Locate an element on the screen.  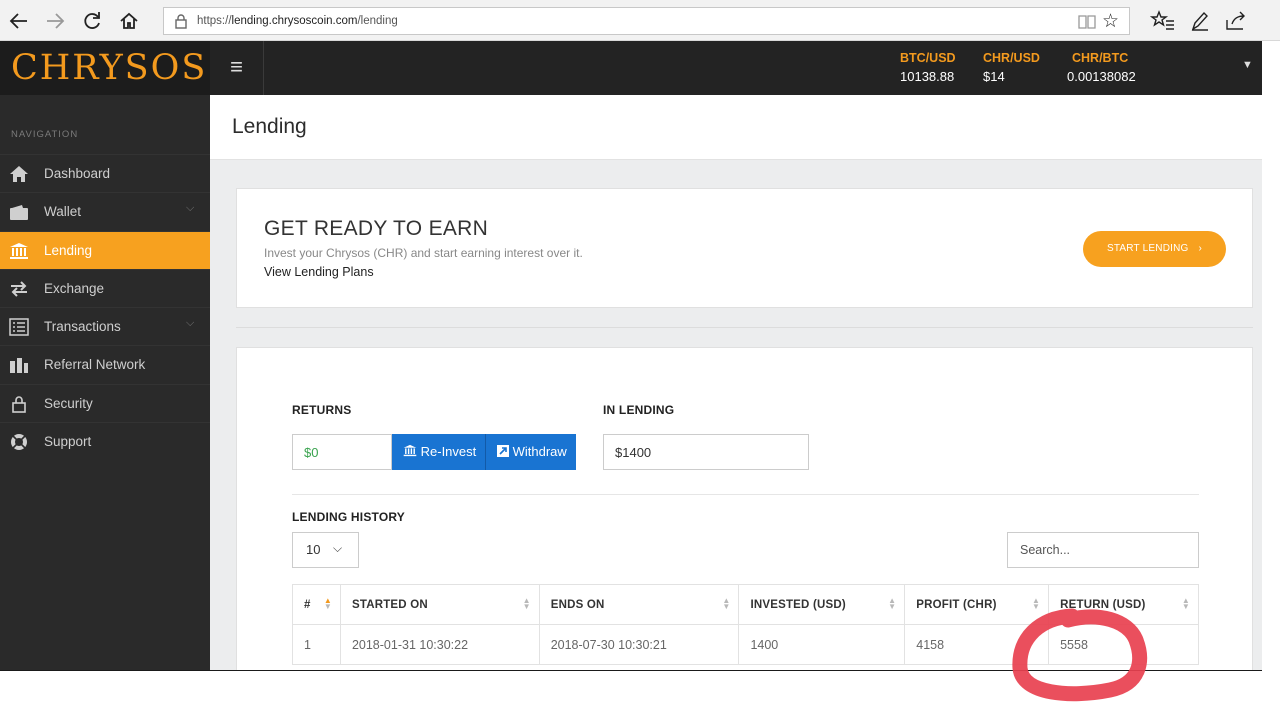
sidebar-item-exchange: Exchange is located at coordinates (105, 287).